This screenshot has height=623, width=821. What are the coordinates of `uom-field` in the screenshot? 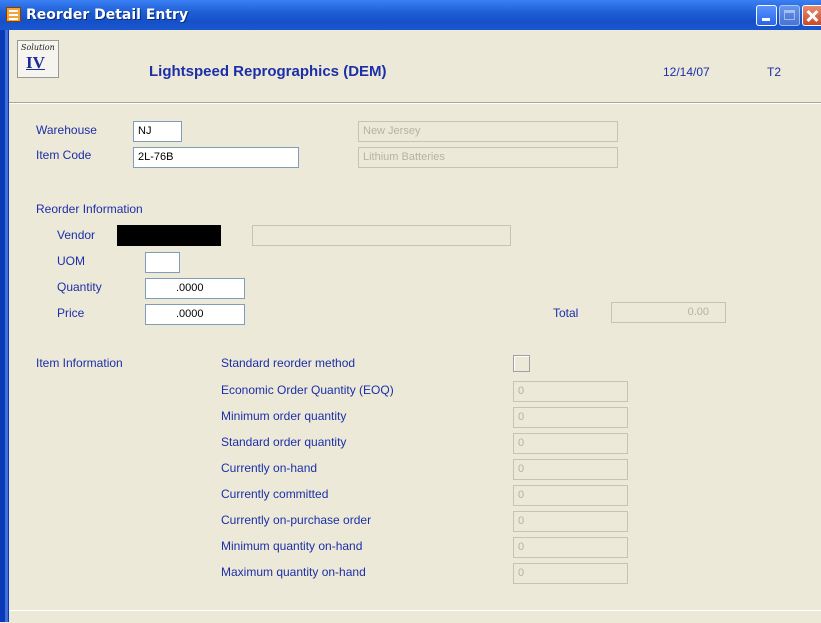 It's located at (162, 262).